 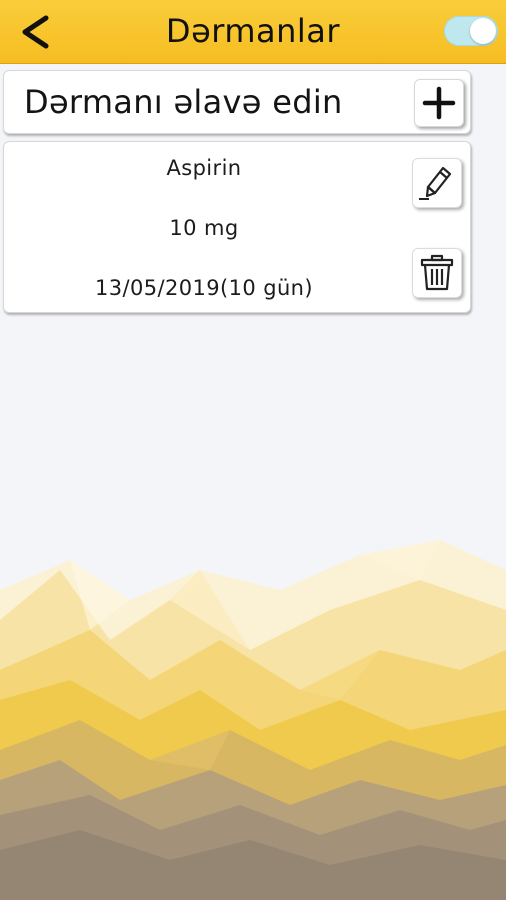 I want to click on trash-icon, so click(x=437, y=272).